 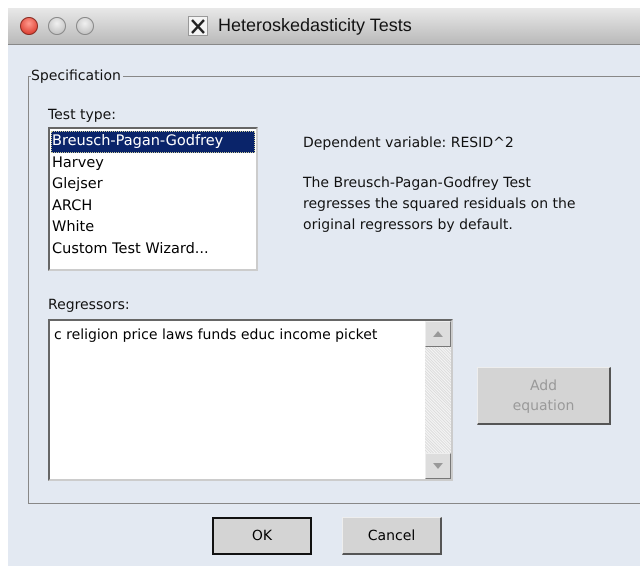 What do you see at coordinates (315, 25) in the screenshot?
I see `window-title: Heteroskedasticity Tests` at bounding box center [315, 25].